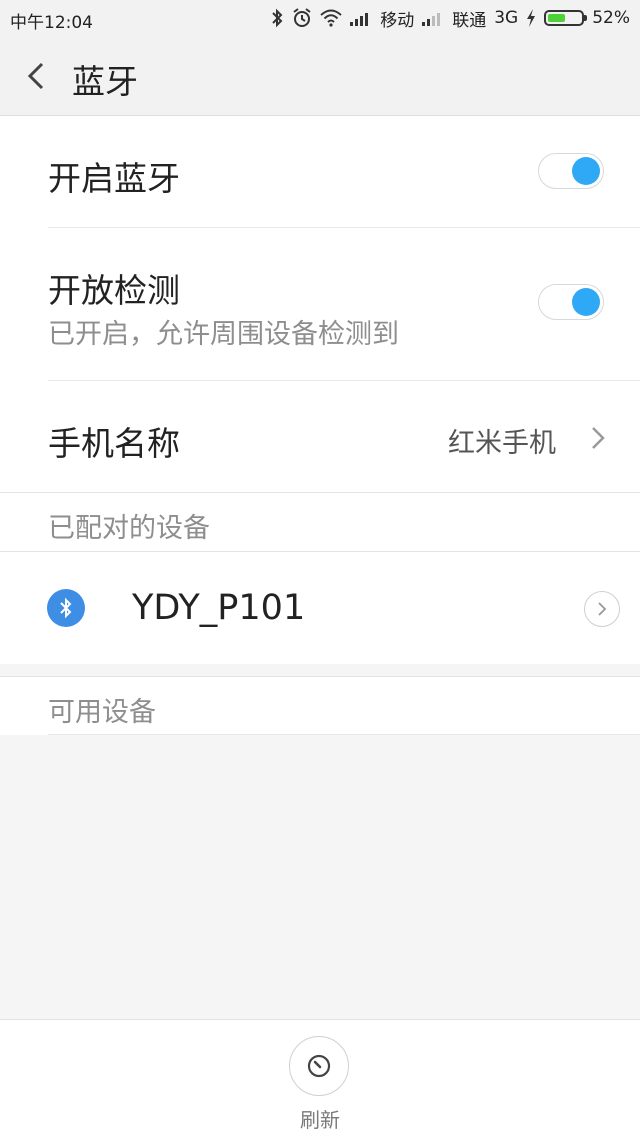 Image resolution: width=640 pixels, height=1139 pixels. What do you see at coordinates (320, 76) in the screenshot?
I see `app-header: 蓝牙` at bounding box center [320, 76].